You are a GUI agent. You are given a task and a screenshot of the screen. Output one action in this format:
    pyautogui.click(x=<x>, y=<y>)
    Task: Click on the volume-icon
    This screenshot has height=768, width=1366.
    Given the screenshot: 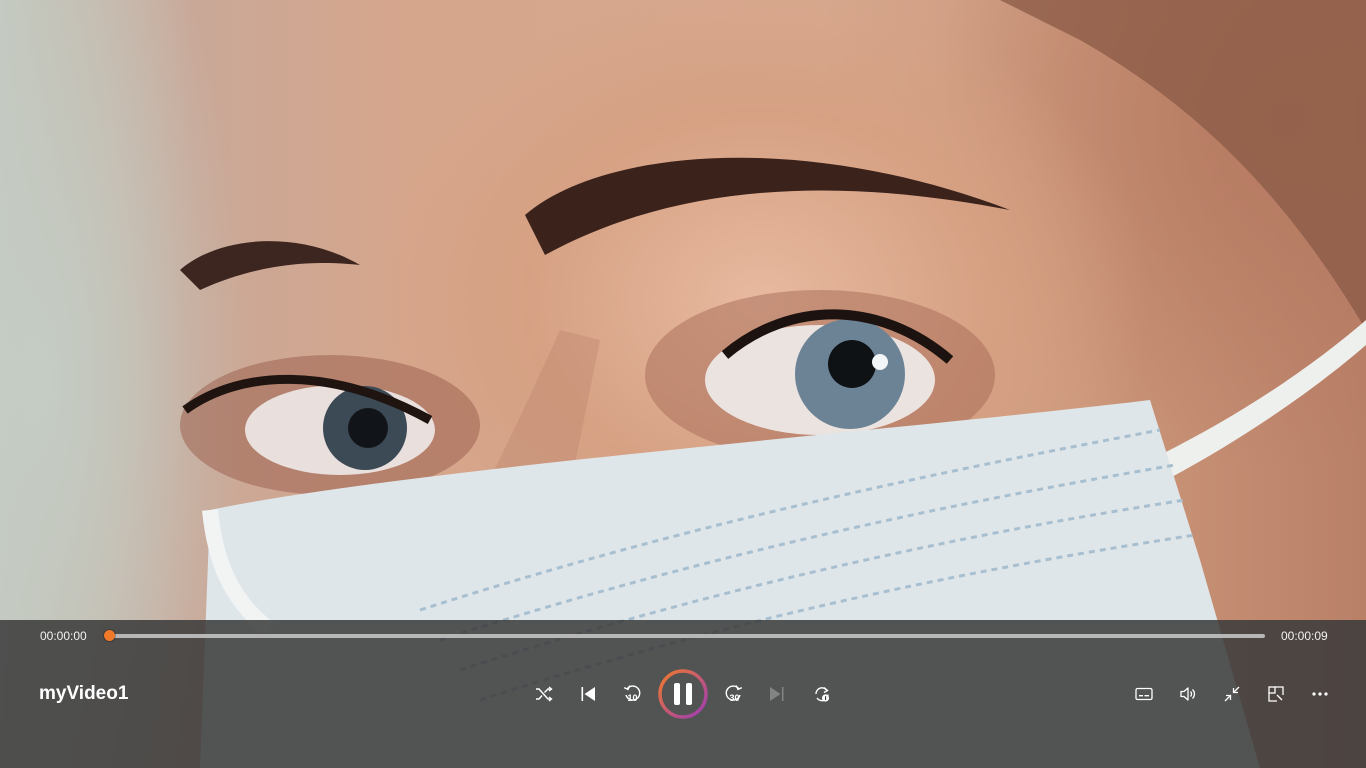 What is the action you would take?
    pyautogui.click(x=1188, y=694)
    